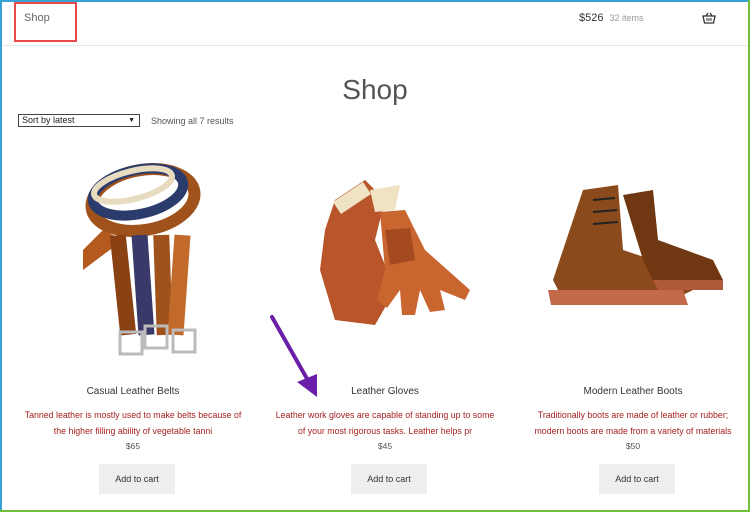  What do you see at coordinates (385, 446) in the screenshot?
I see `product-price: $45` at bounding box center [385, 446].